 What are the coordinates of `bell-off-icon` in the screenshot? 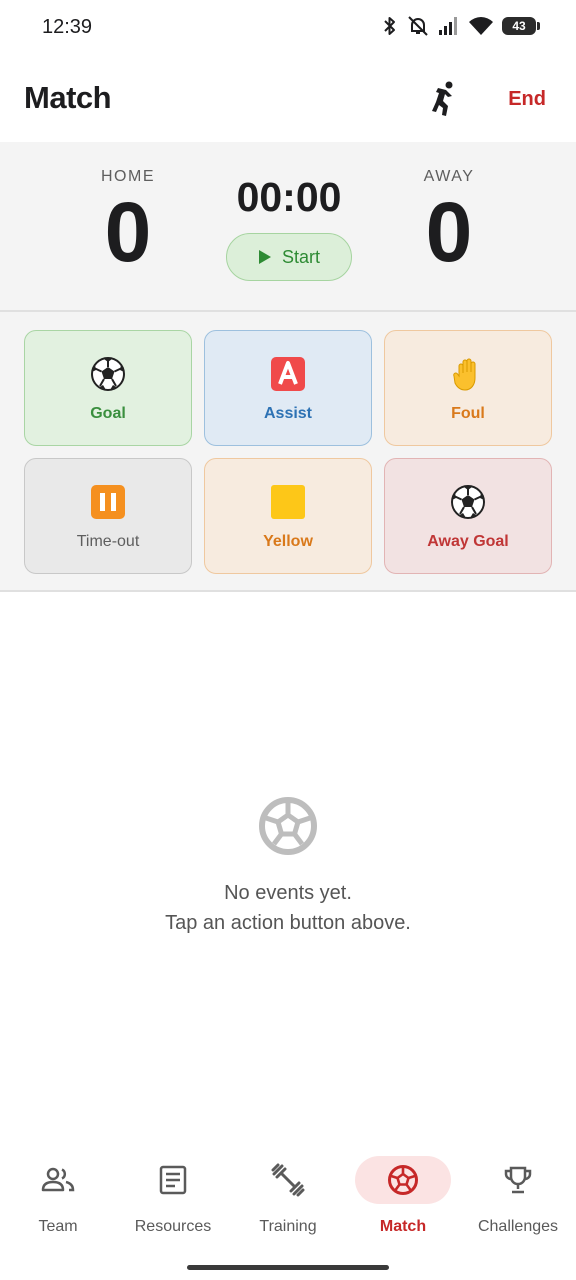 It's located at (418, 26).